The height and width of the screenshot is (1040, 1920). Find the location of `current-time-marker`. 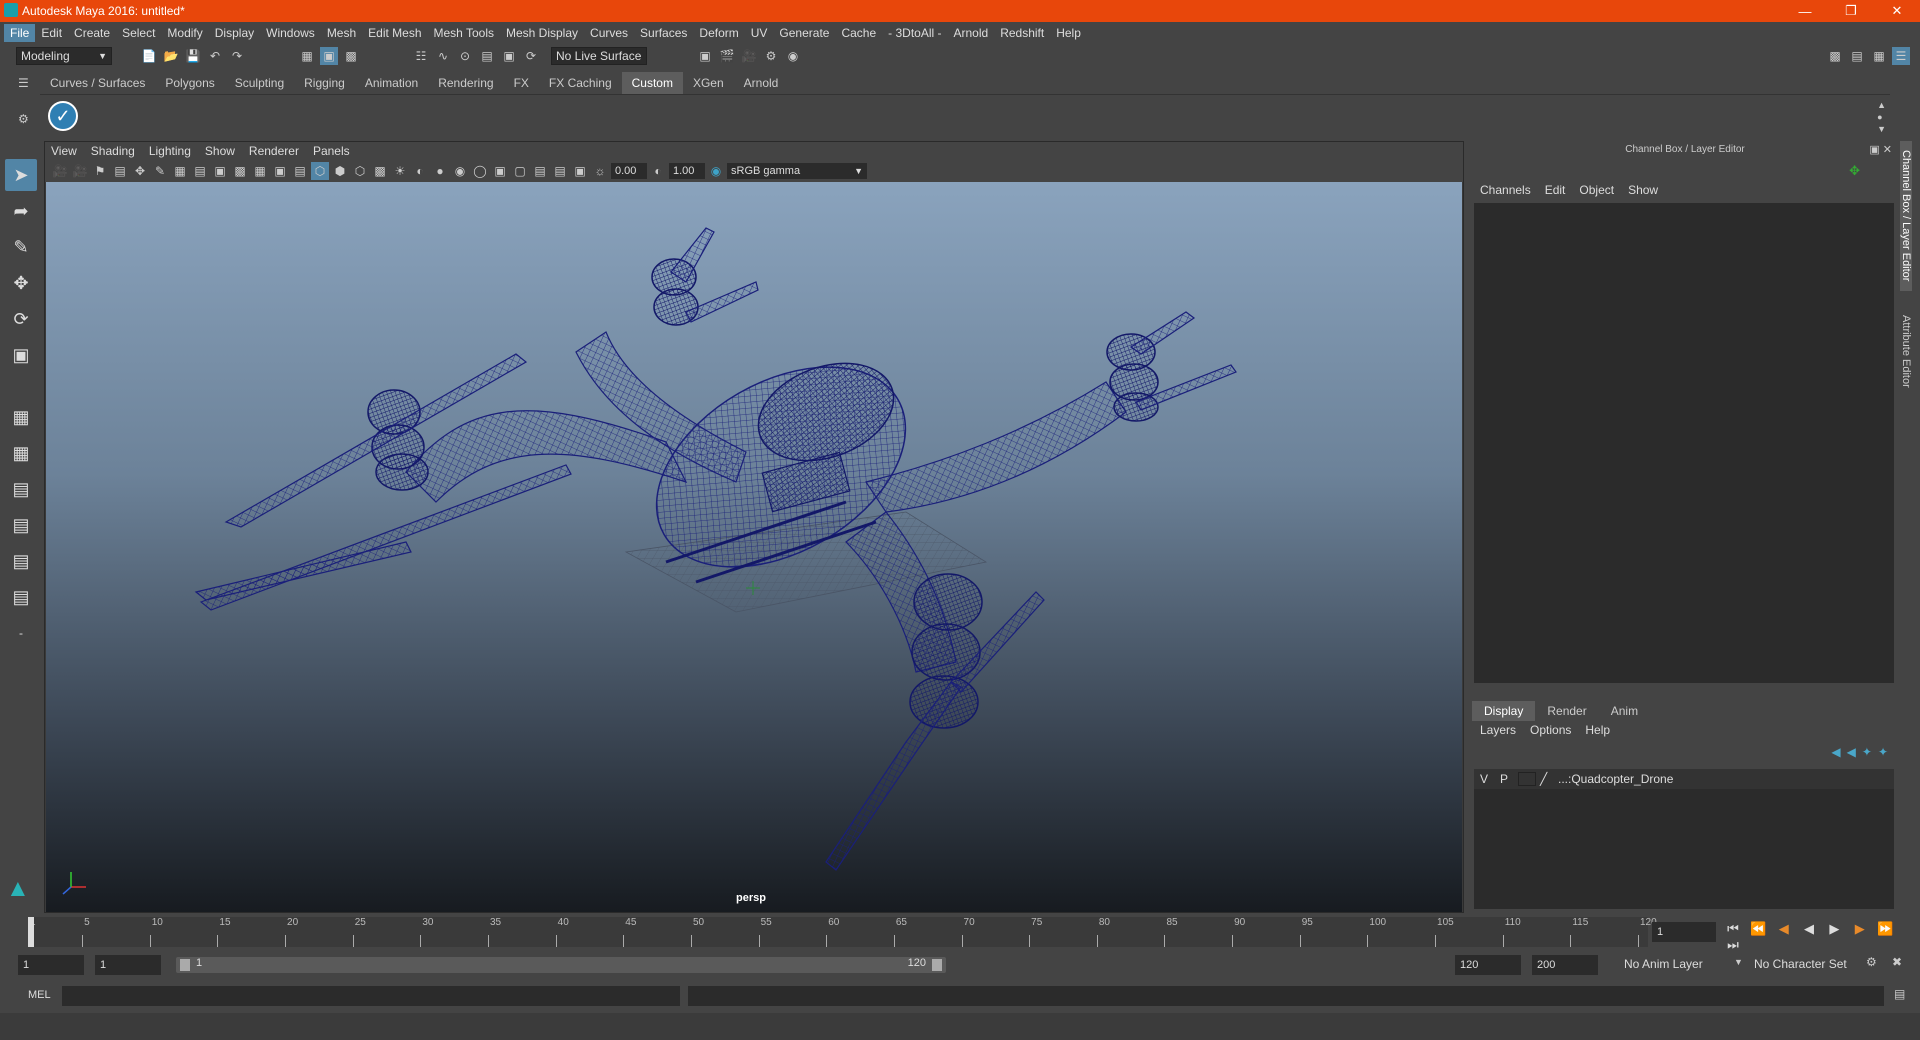

current-time-marker is located at coordinates (31, 932).